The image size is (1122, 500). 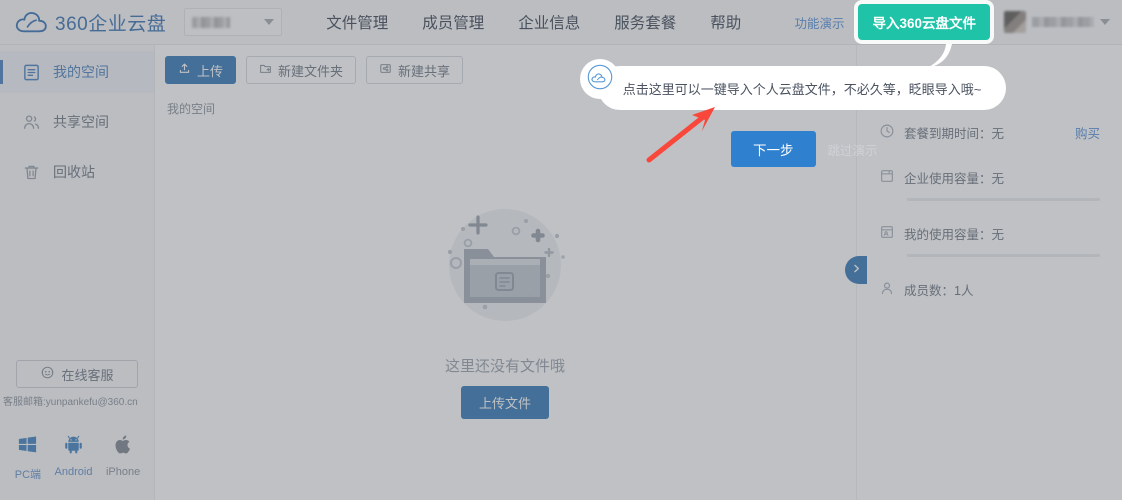 I want to click on import-cloud-files-button: 导入360云盘文件, so click(x=924, y=22).